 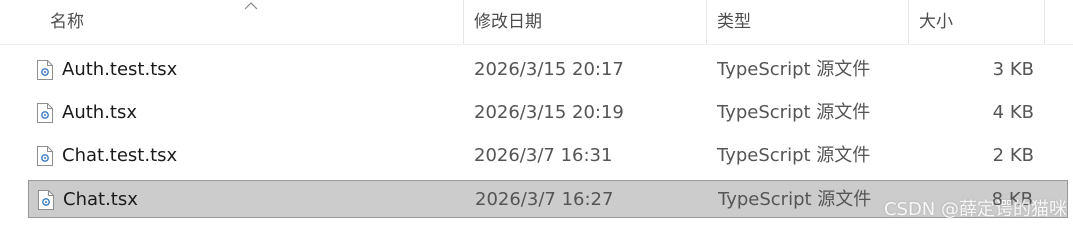 I want to click on column-header-size: 大小, so click(x=977, y=22).